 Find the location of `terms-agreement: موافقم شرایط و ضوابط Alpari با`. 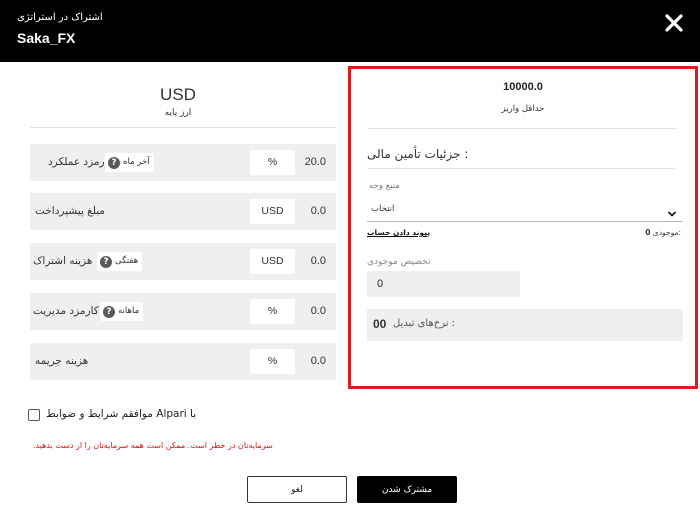

terms-agreement: موافقم شرایط و ضوابط Alpari با is located at coordinates (112, 415).